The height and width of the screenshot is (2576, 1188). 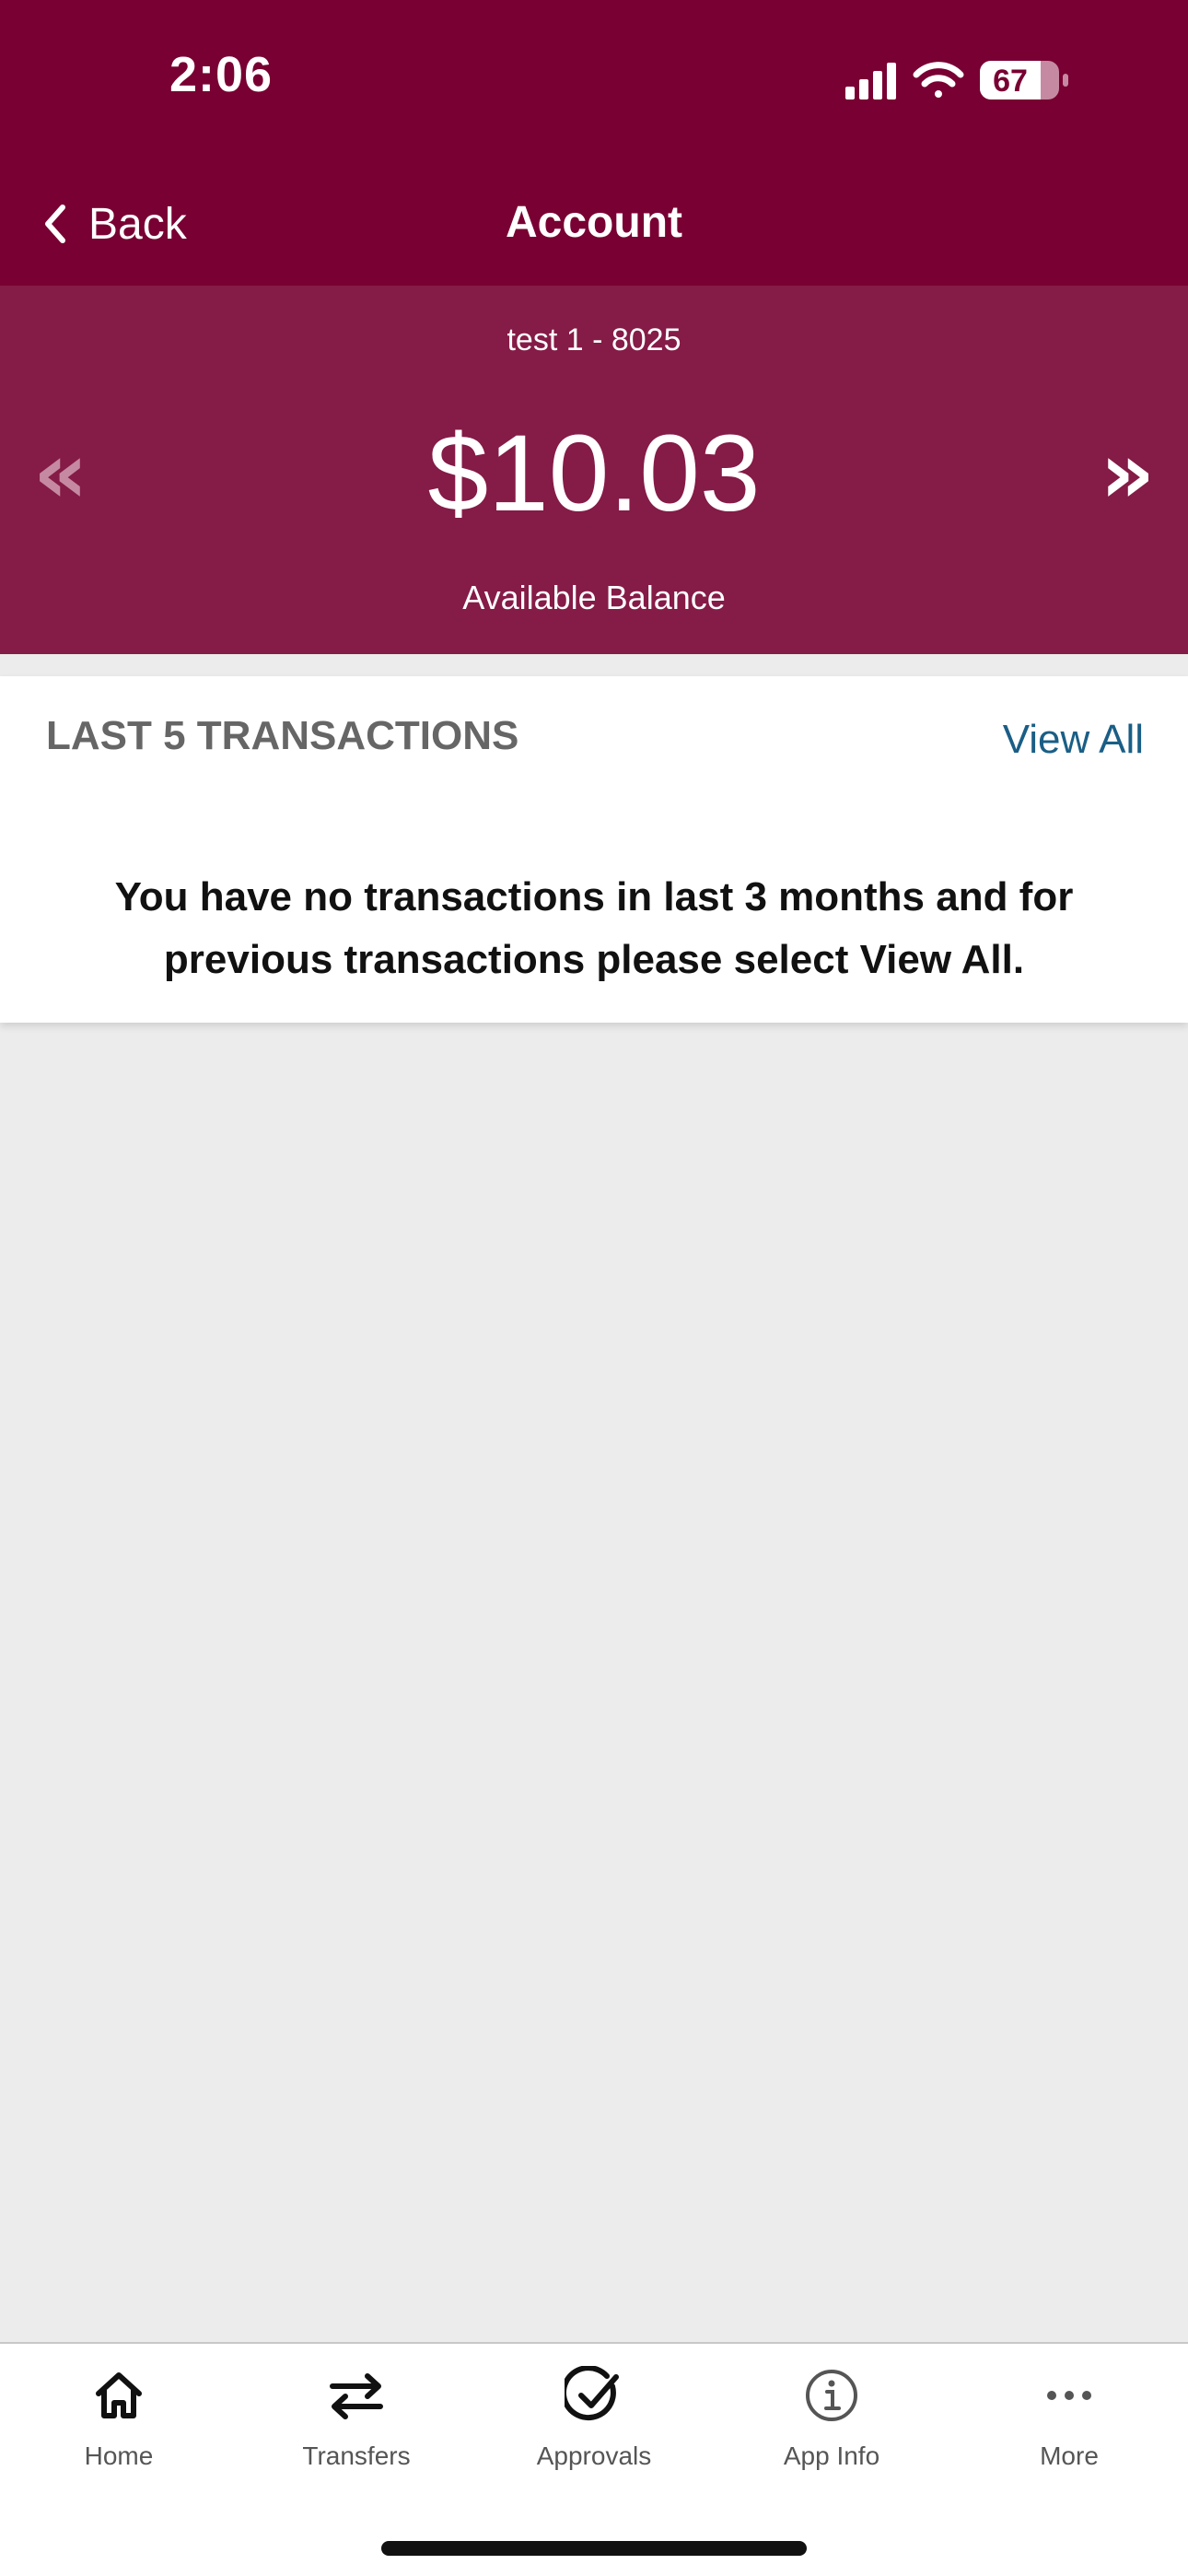 I want to click on transactions-section-title: LAST 5 TRANSACTIONS, so click(x=282, y=735).